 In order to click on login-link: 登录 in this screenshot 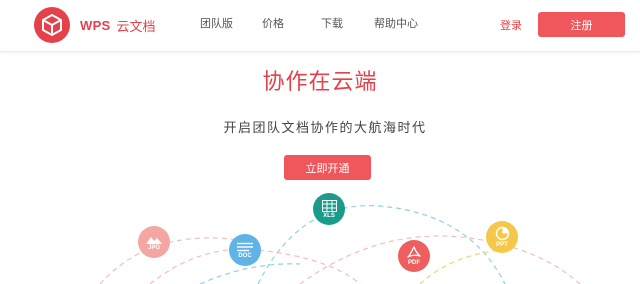, I will do `click(511, 25)`.